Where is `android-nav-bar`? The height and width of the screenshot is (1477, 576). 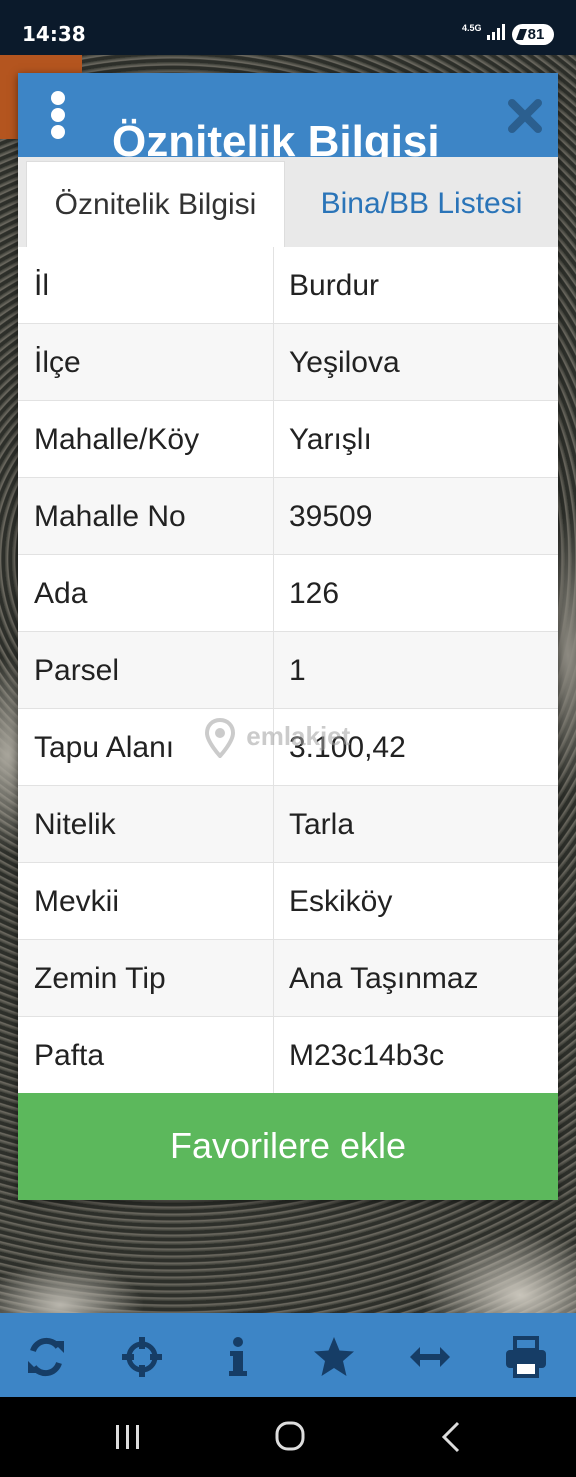
android-nav-bar is located at coordinates (288, 1437).